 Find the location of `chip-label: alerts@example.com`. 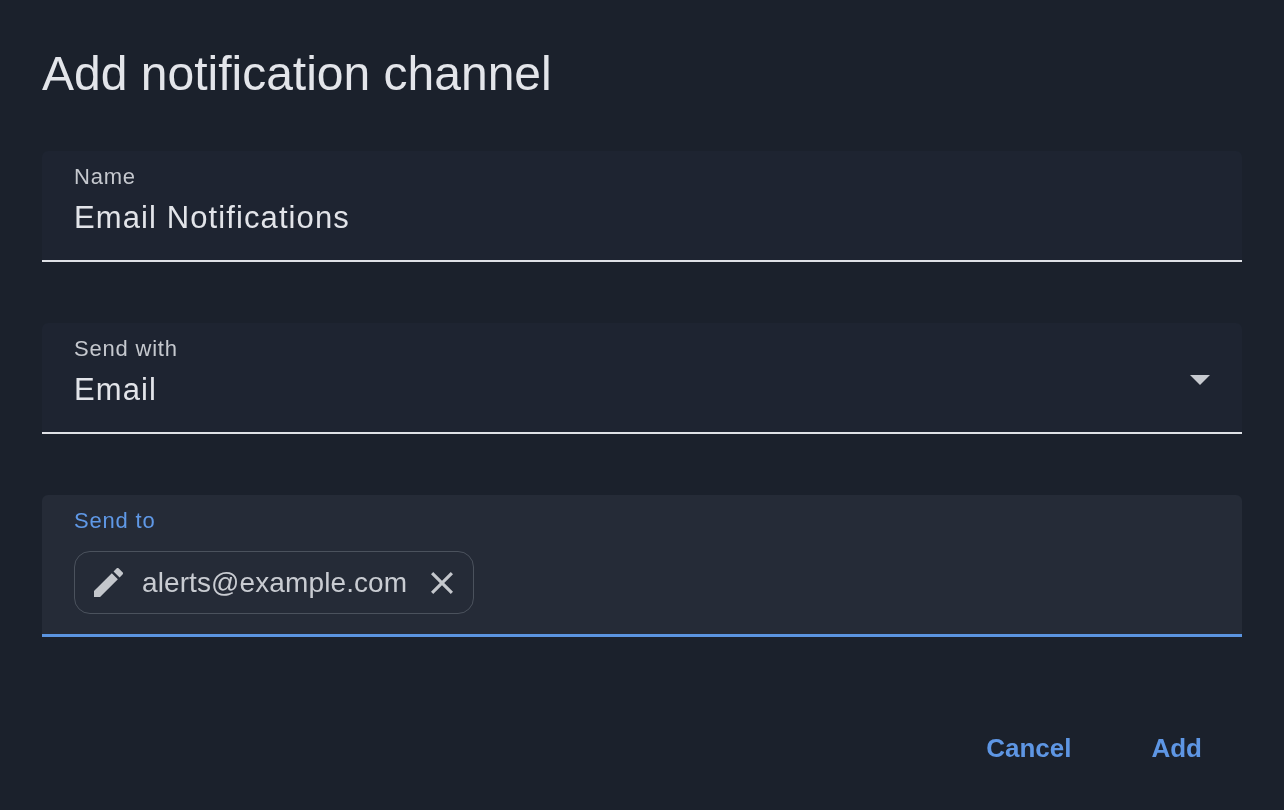

chip-label: alerts@example.com is located at coordinates (275, 582).